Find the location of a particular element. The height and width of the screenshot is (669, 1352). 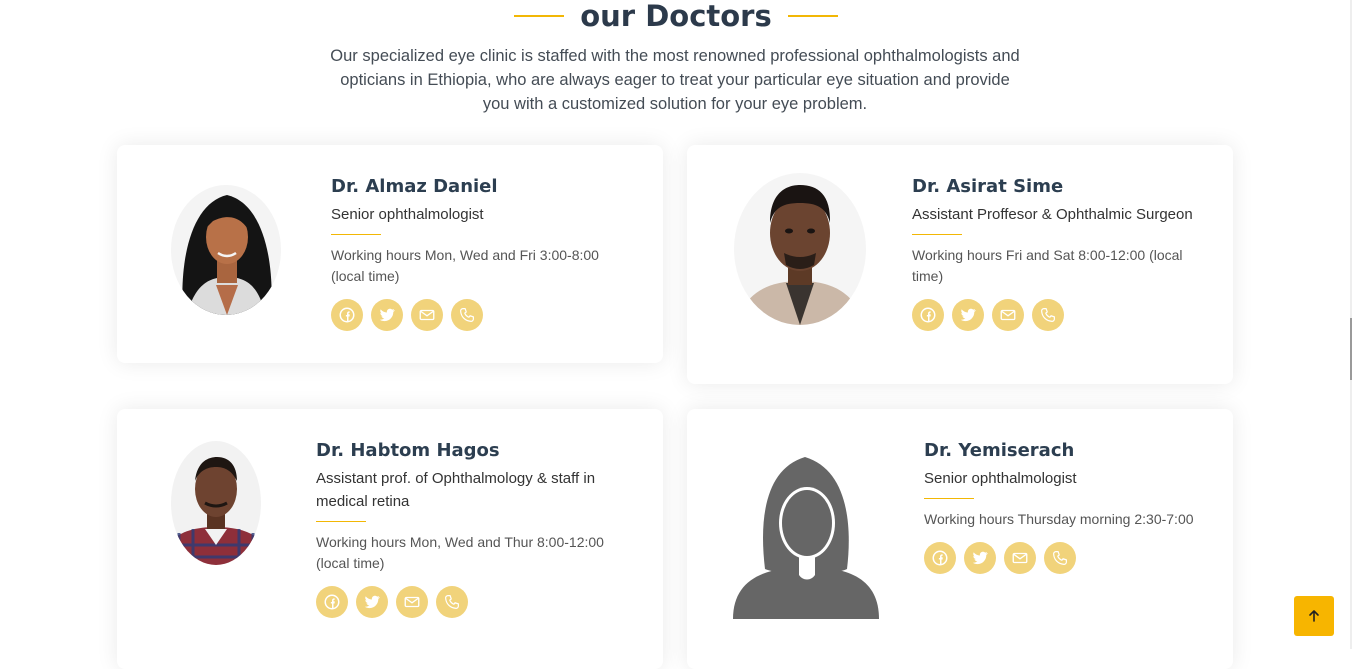

doctor-name: Dr. Almaz Daniel is located at coordinates (414, 186).